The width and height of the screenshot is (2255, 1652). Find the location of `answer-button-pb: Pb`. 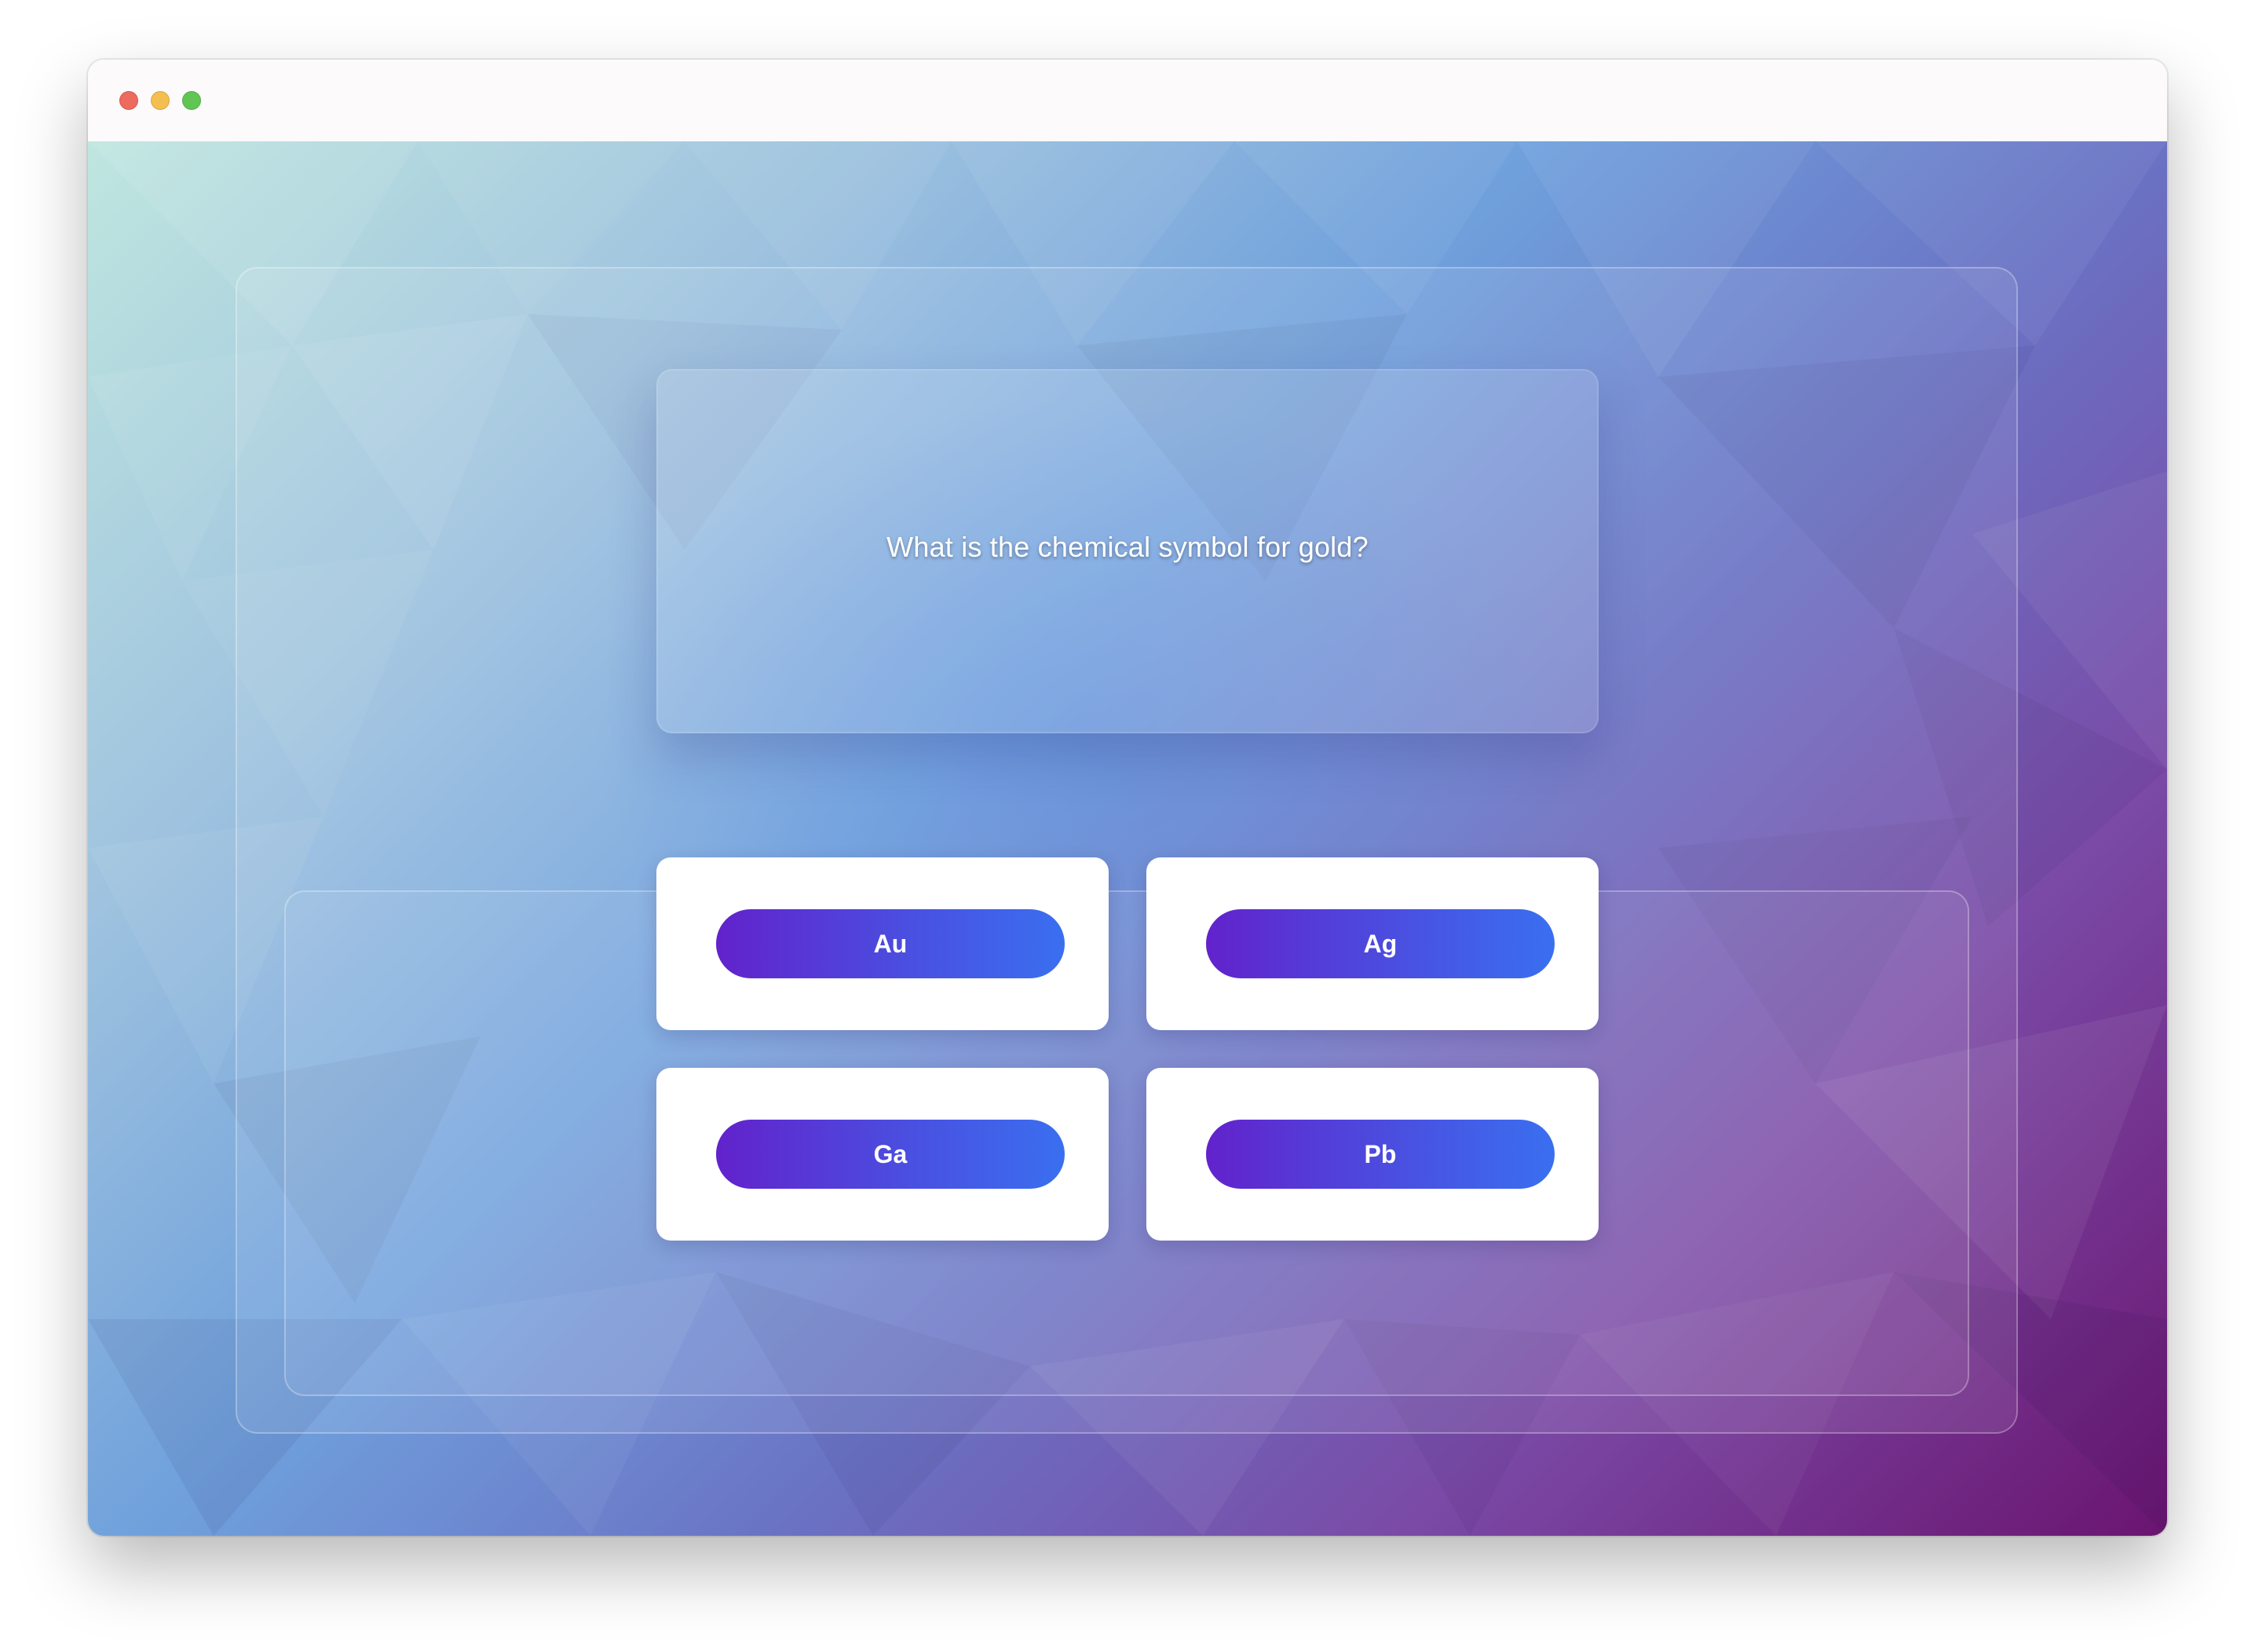

answer-button-pb: Pb is located at coordinates (1380, 1154).